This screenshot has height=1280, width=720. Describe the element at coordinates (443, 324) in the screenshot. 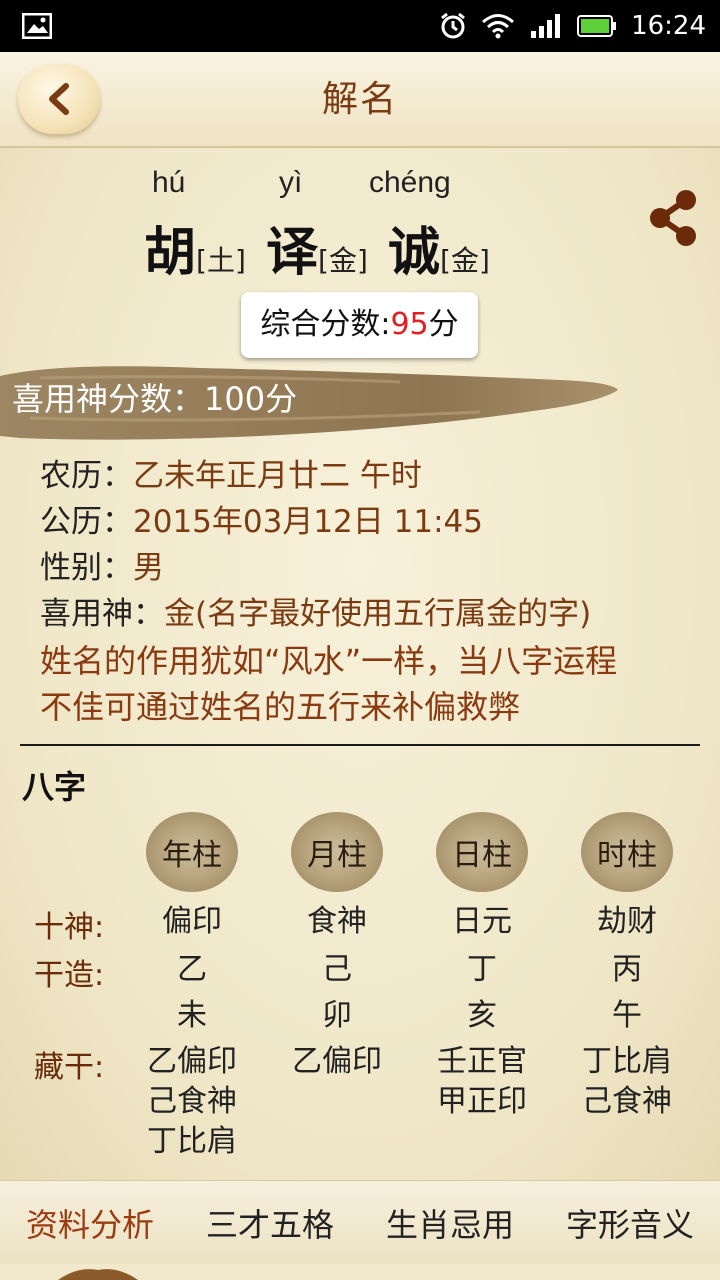

I see `score-unit: 分` at that location.